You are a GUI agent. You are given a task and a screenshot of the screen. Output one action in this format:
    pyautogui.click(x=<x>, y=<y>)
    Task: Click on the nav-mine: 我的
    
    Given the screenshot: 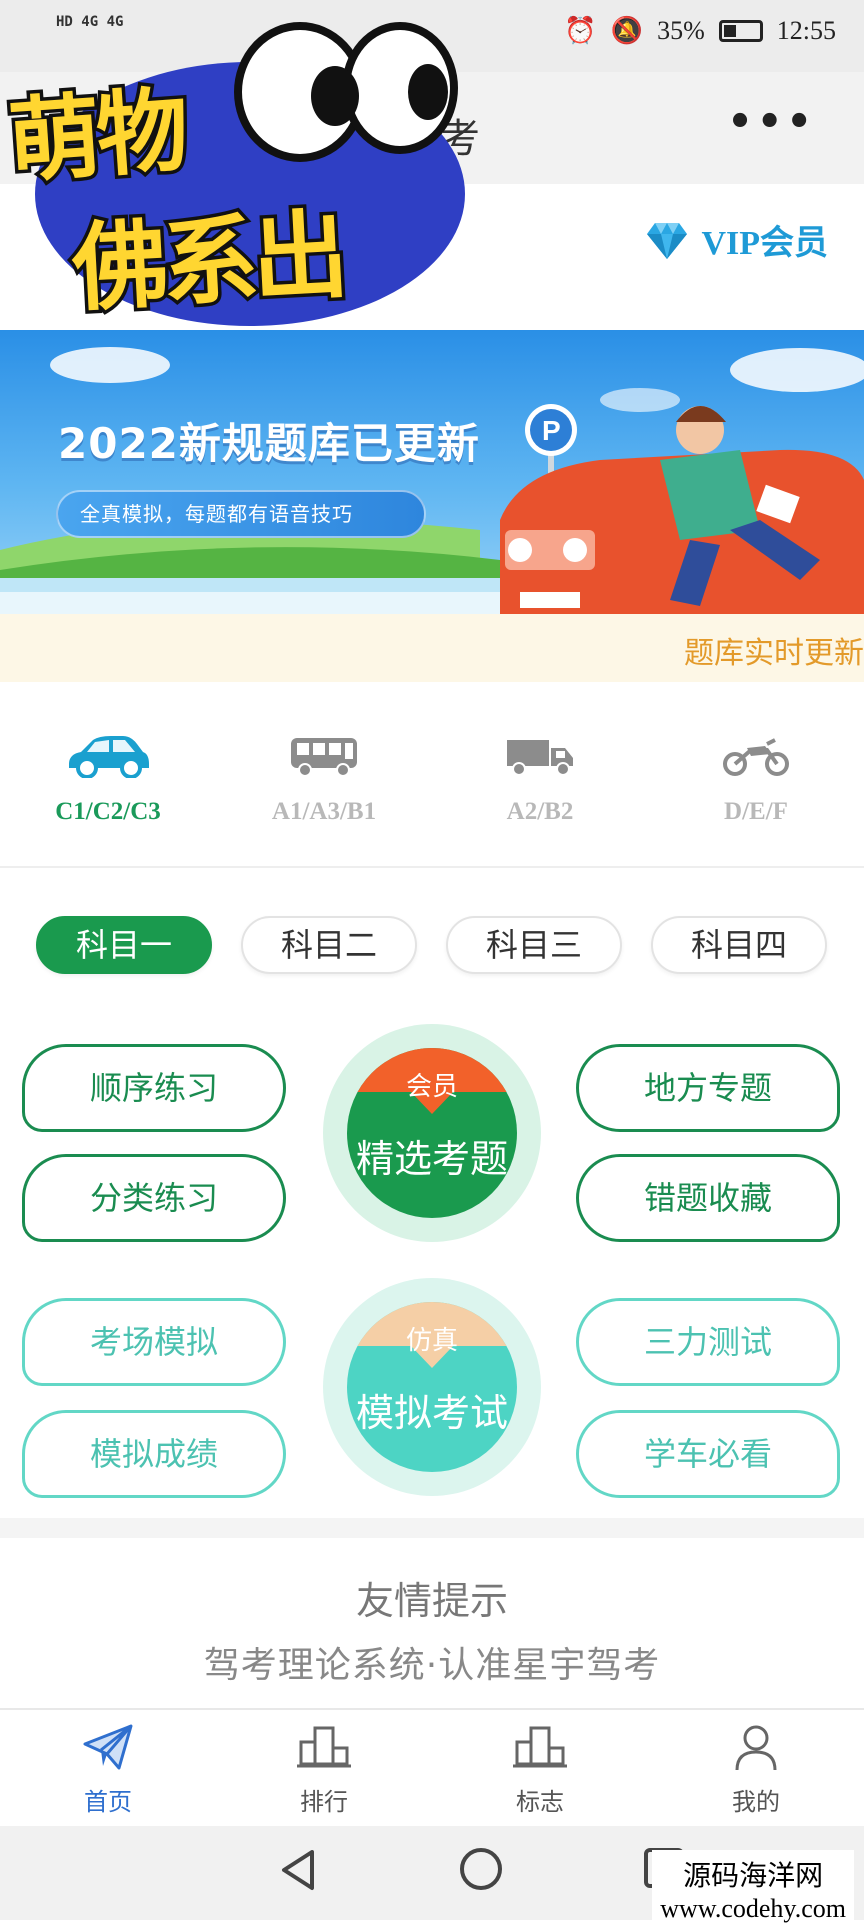 What is the action you would take?
    pyautogui.click(x=756, y=1769)
    